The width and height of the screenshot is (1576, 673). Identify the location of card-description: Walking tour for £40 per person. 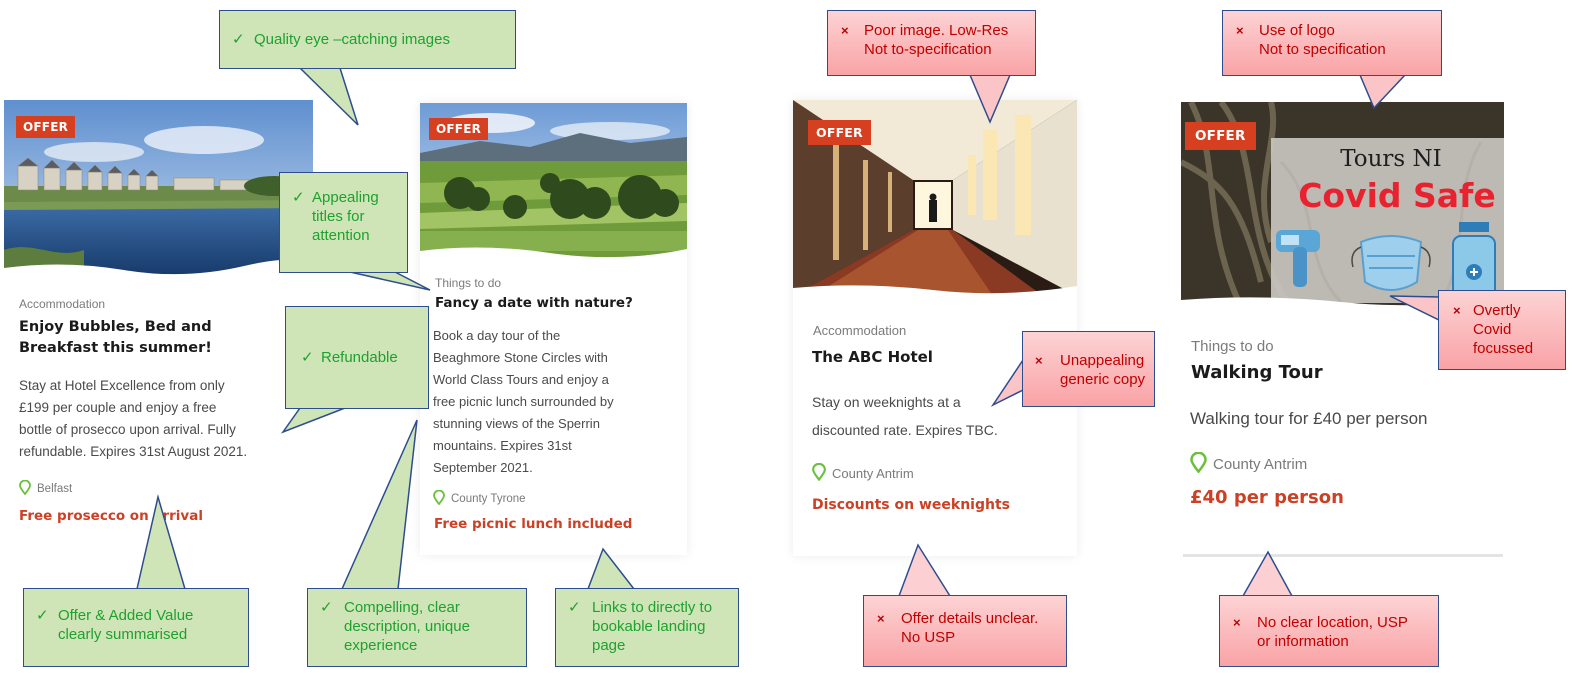
(1309, 418).